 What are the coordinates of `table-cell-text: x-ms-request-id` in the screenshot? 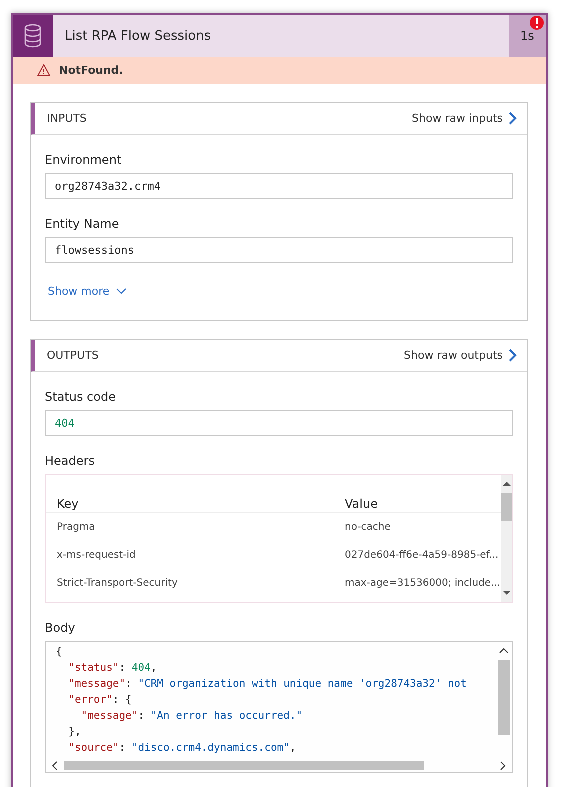 It's located at (97, 555).